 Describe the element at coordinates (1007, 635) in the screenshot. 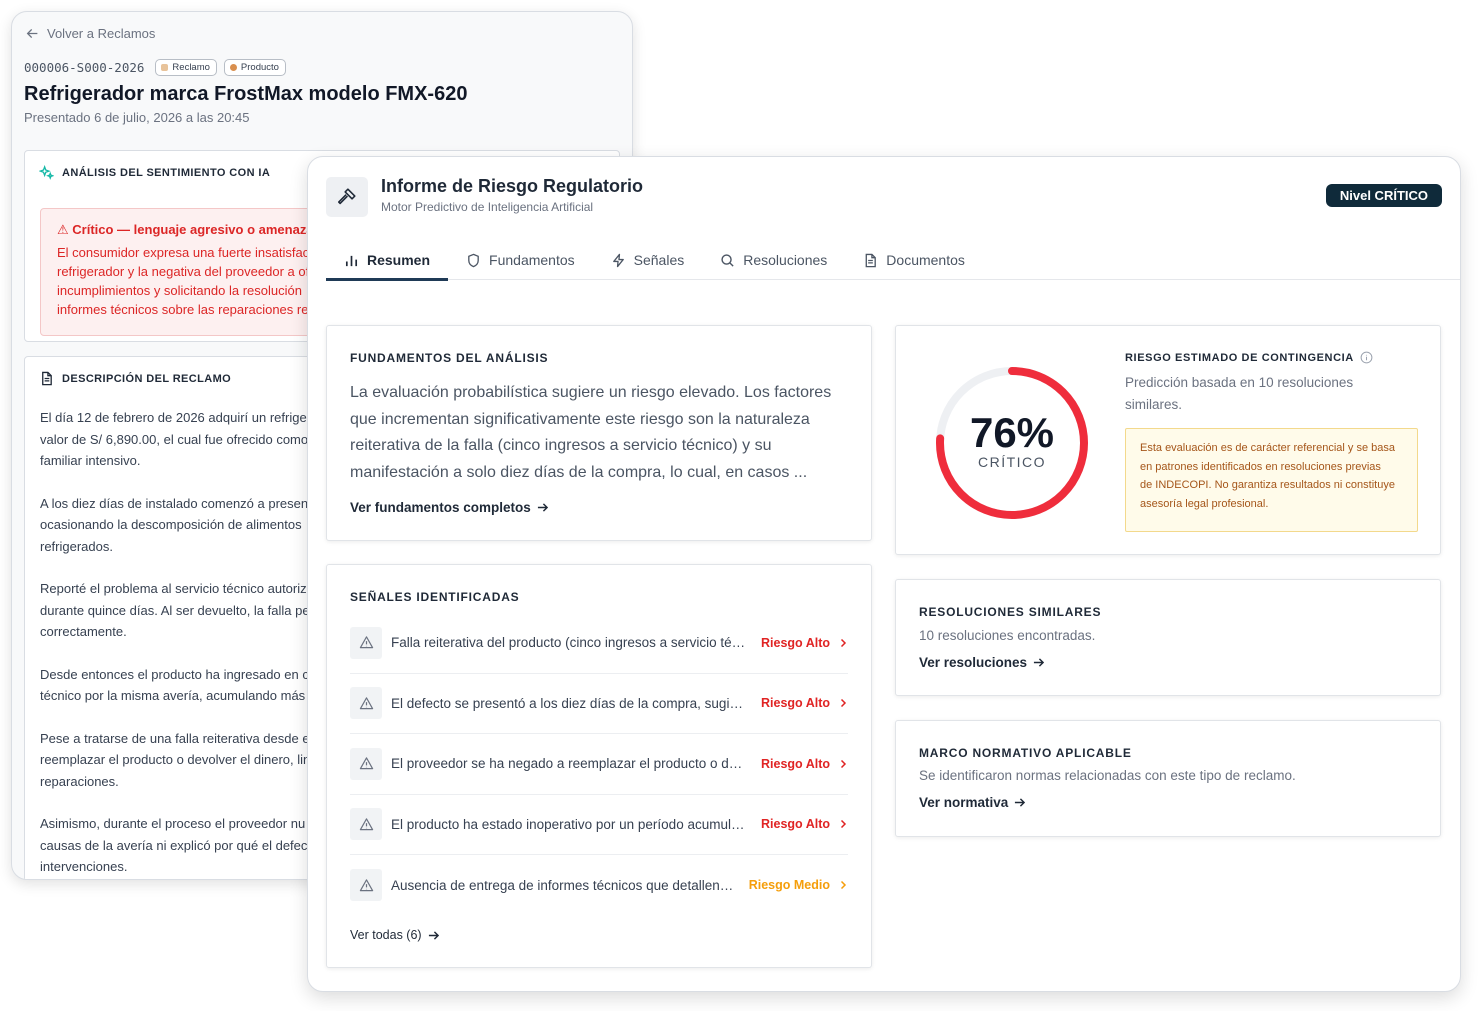

I see `similar-desc: 10 resoluciones encontradas.` at that location.